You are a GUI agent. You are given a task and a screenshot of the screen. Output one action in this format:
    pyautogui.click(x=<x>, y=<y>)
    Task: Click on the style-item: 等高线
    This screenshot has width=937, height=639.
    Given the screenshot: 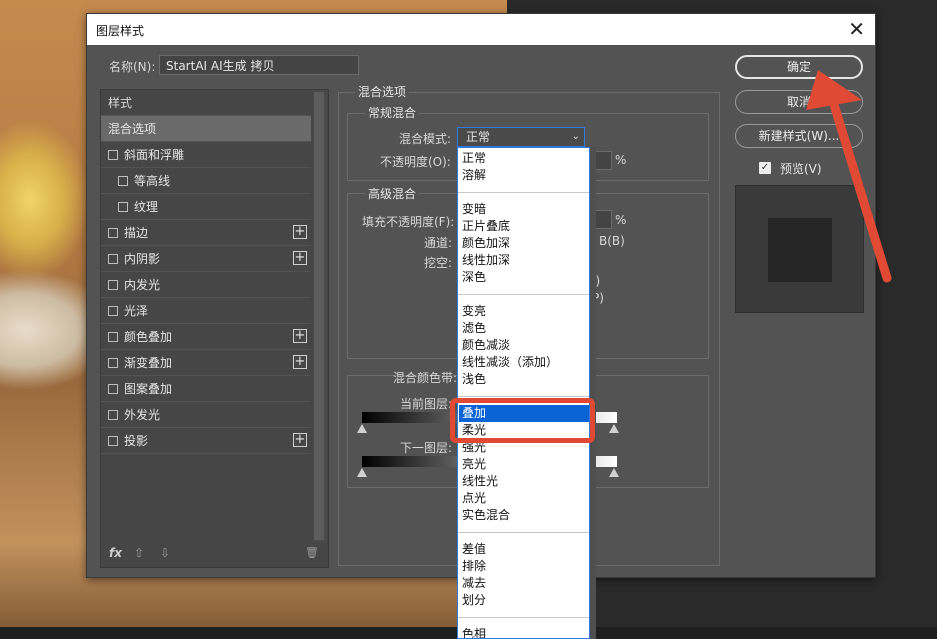 What is the action you would take?
    pyautogui.click(x=206, y=181)
    